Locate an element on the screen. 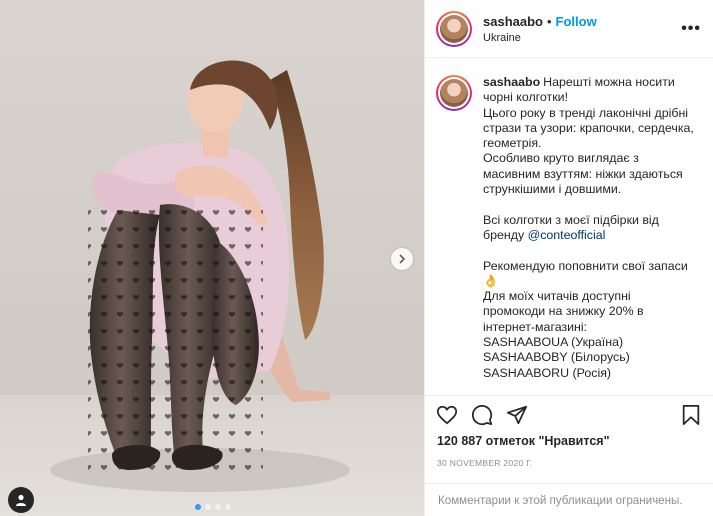  caption-line: SASHAABOBY (Білорусь) is located at coordinates (556, 357).